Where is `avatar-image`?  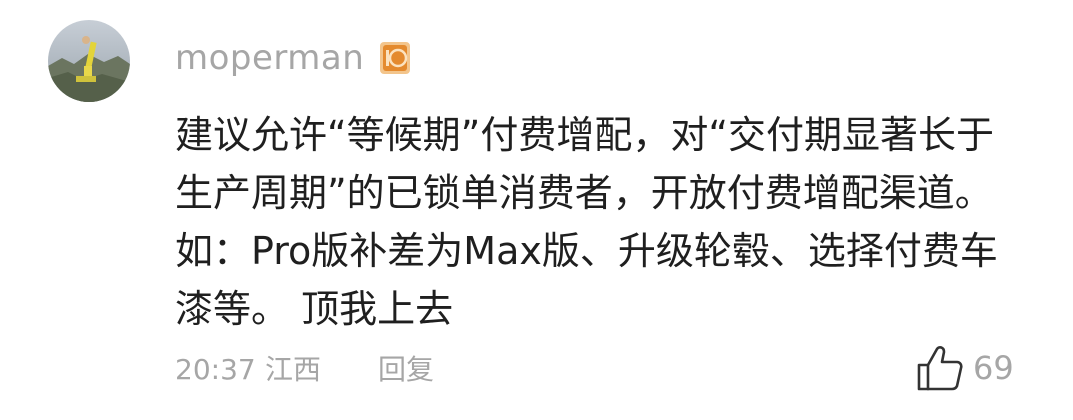 avatar-image is located at coordinates (89, 61).